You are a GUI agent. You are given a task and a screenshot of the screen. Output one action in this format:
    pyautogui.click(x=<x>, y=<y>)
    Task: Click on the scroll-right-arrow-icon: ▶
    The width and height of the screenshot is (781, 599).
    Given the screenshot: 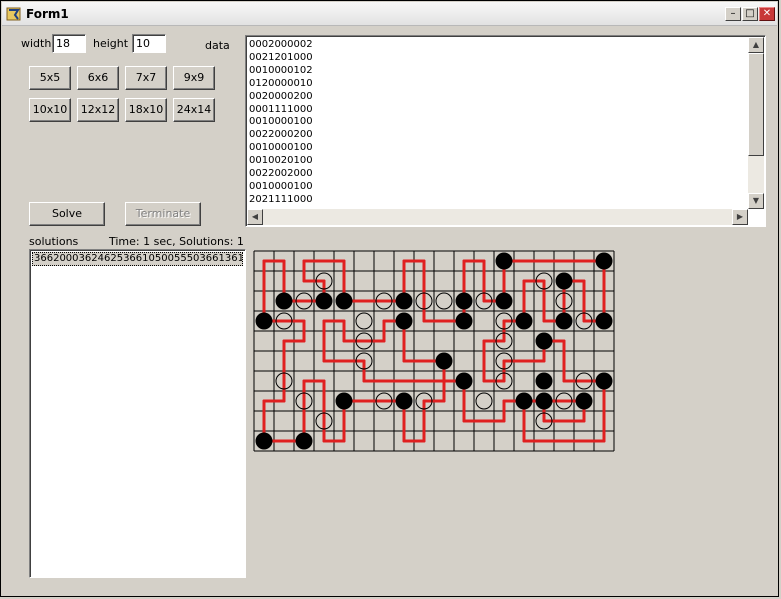 What is the action you would take?
    pyautogui.click(x=740, y=217)
    